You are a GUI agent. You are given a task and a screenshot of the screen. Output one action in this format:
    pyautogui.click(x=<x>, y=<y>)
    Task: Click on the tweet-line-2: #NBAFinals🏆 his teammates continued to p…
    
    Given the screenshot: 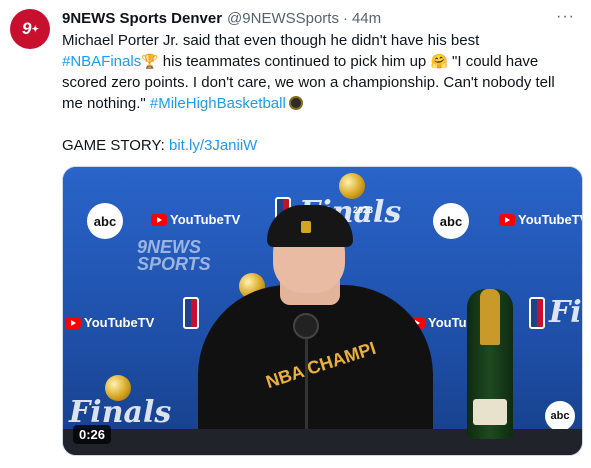 What is the action you would take?
    pyautogui.click(x=322, y=61)
    